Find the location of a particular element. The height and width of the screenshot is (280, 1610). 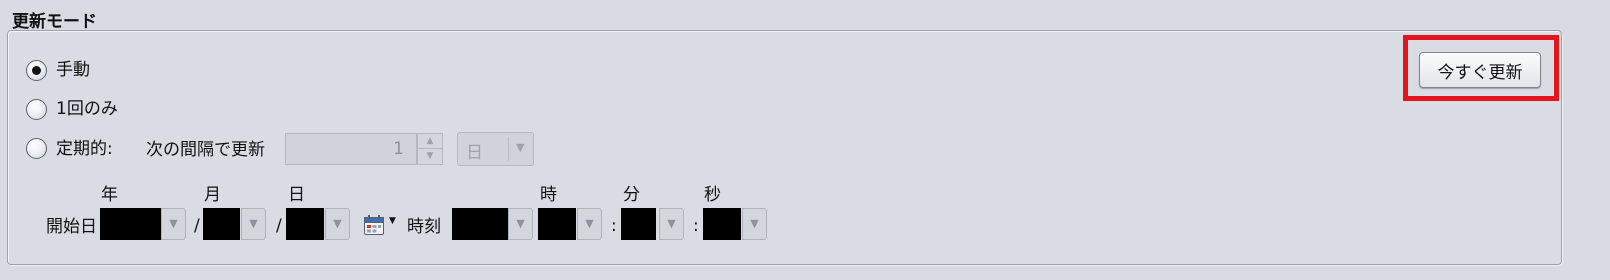

radio-manual-label: 手動 is located at coordinates (73, 70).